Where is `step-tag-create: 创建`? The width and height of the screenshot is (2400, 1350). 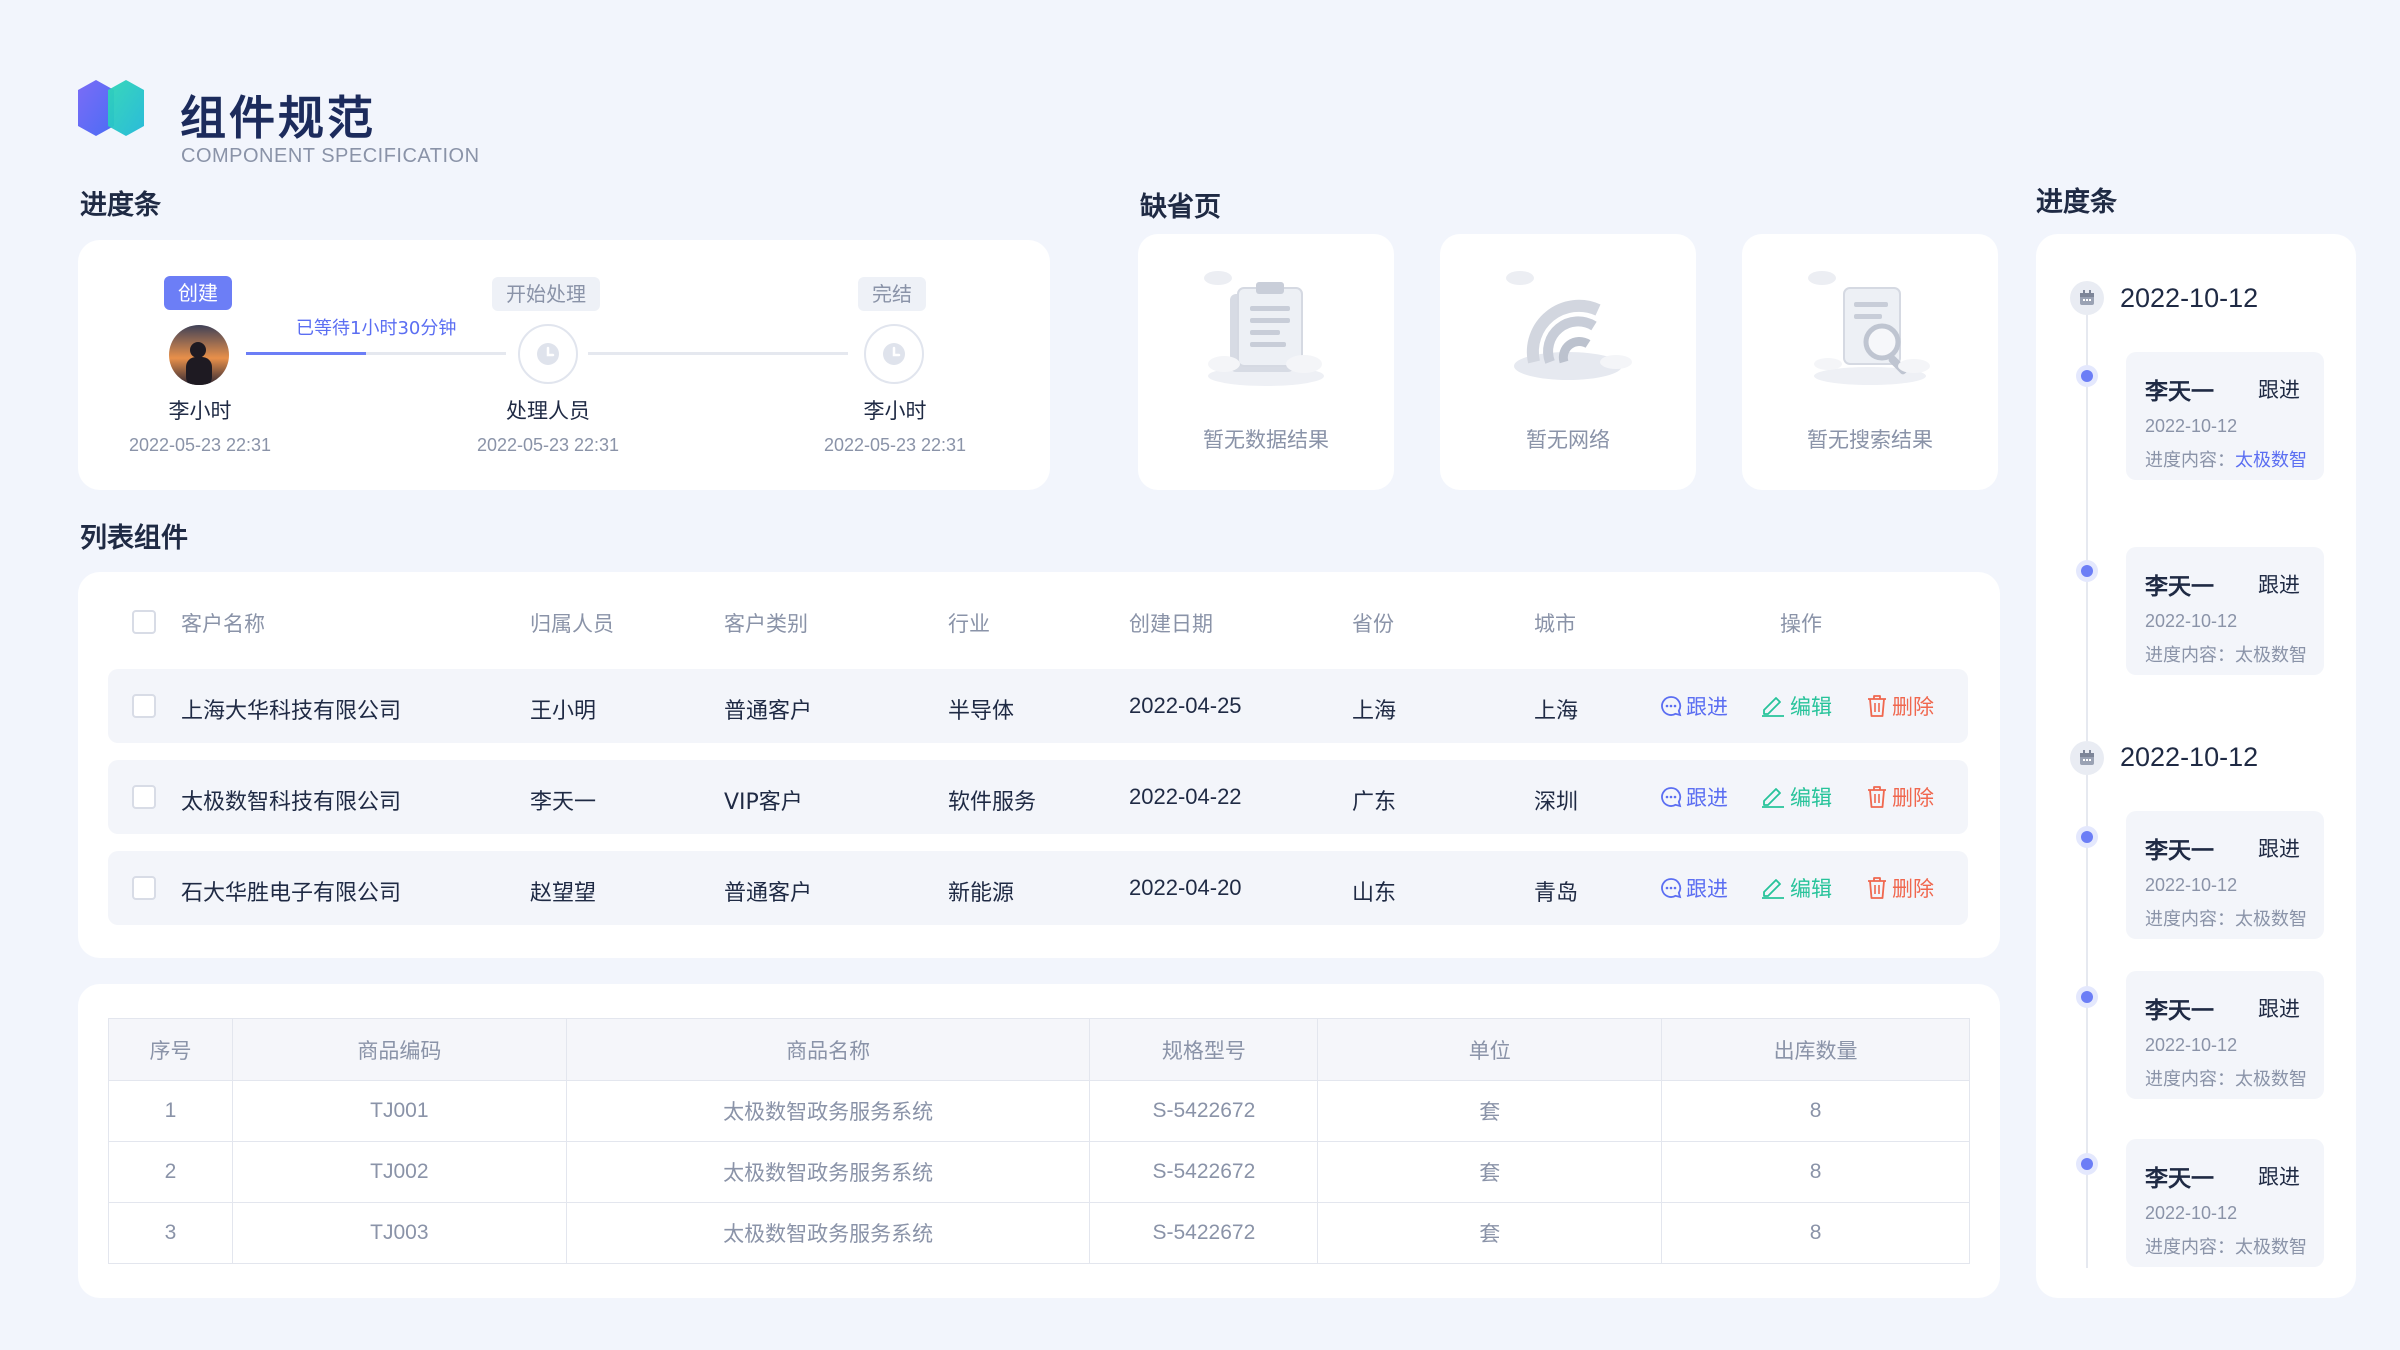 step-tag-create: 创建 is located at coordinates (198, 293).